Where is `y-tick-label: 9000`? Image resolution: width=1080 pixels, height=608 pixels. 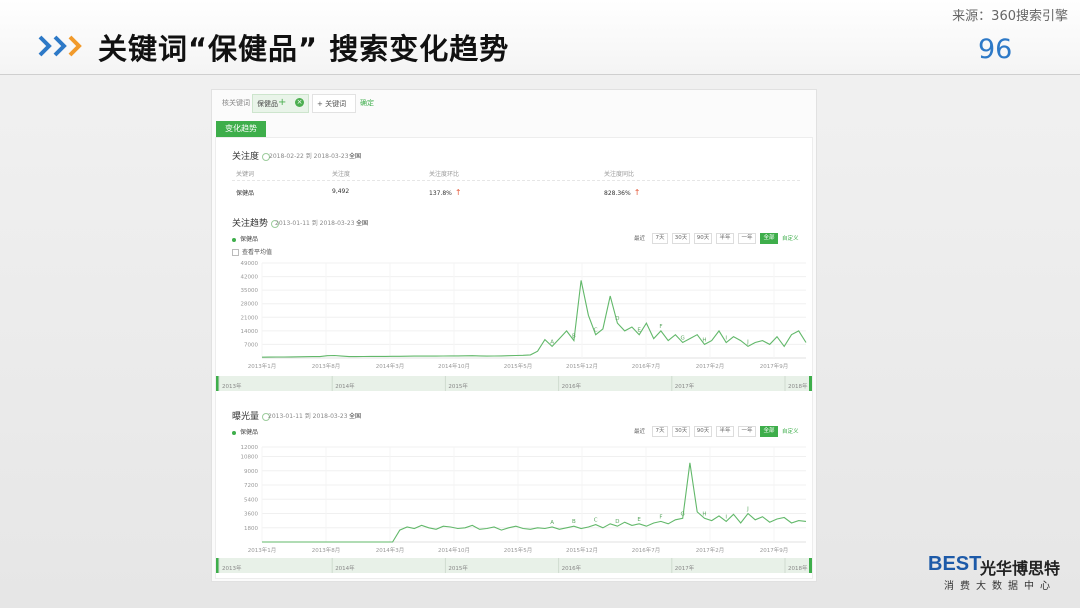 y-tick-label: 9000 is located at coordinates (251, 472).